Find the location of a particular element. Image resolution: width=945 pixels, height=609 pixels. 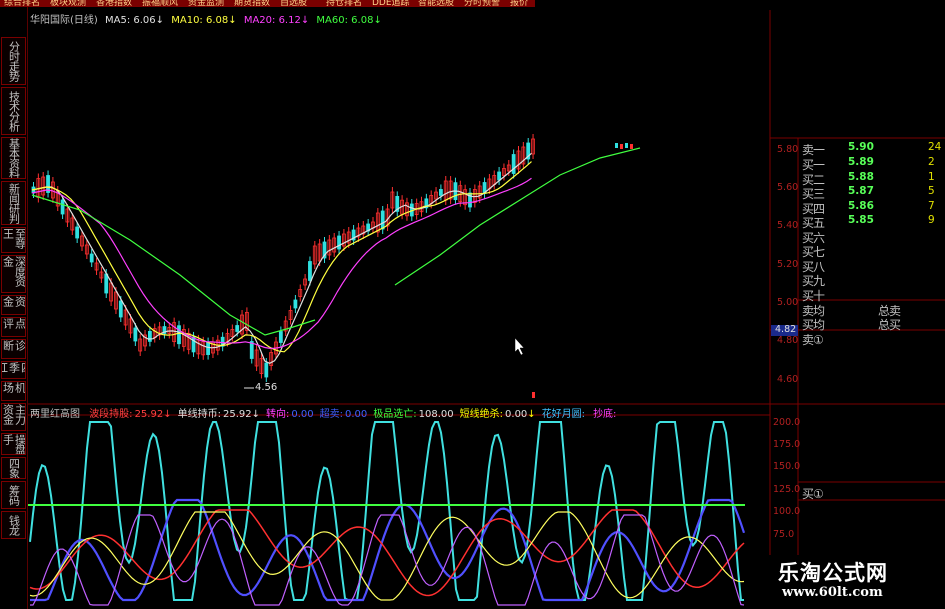

ma10-label: MA10: 6.08 is located at coordinates (200, 20).